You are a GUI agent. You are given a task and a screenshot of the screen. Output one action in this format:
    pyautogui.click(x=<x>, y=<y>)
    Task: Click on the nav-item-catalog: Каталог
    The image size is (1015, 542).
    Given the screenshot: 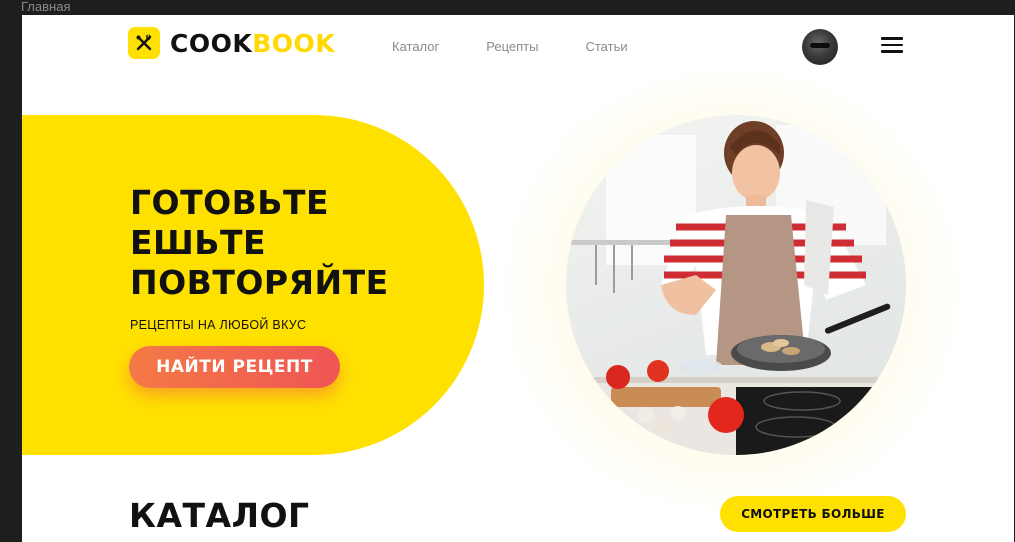 What is the action you would take?
    pyautogui.click(x=415, y=46)
    